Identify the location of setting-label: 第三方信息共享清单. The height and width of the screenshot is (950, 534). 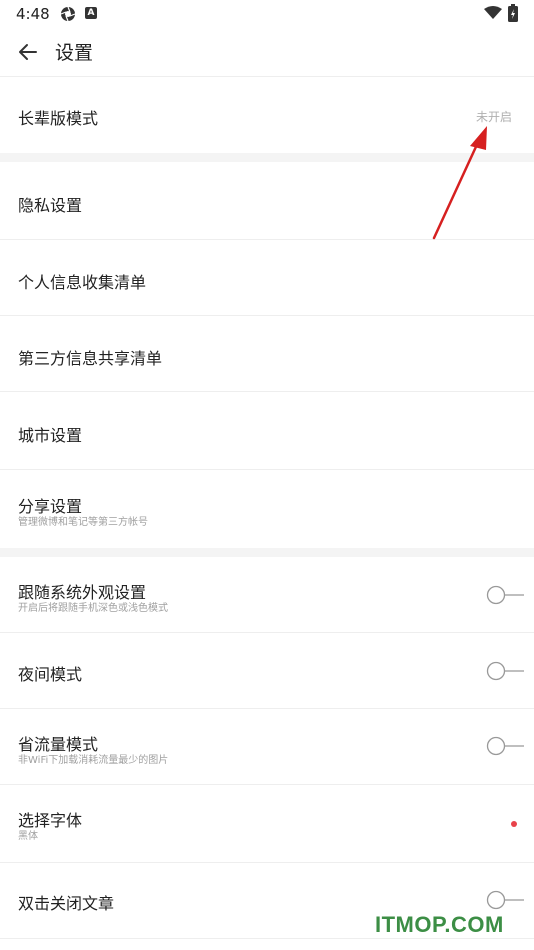
(90, 358).